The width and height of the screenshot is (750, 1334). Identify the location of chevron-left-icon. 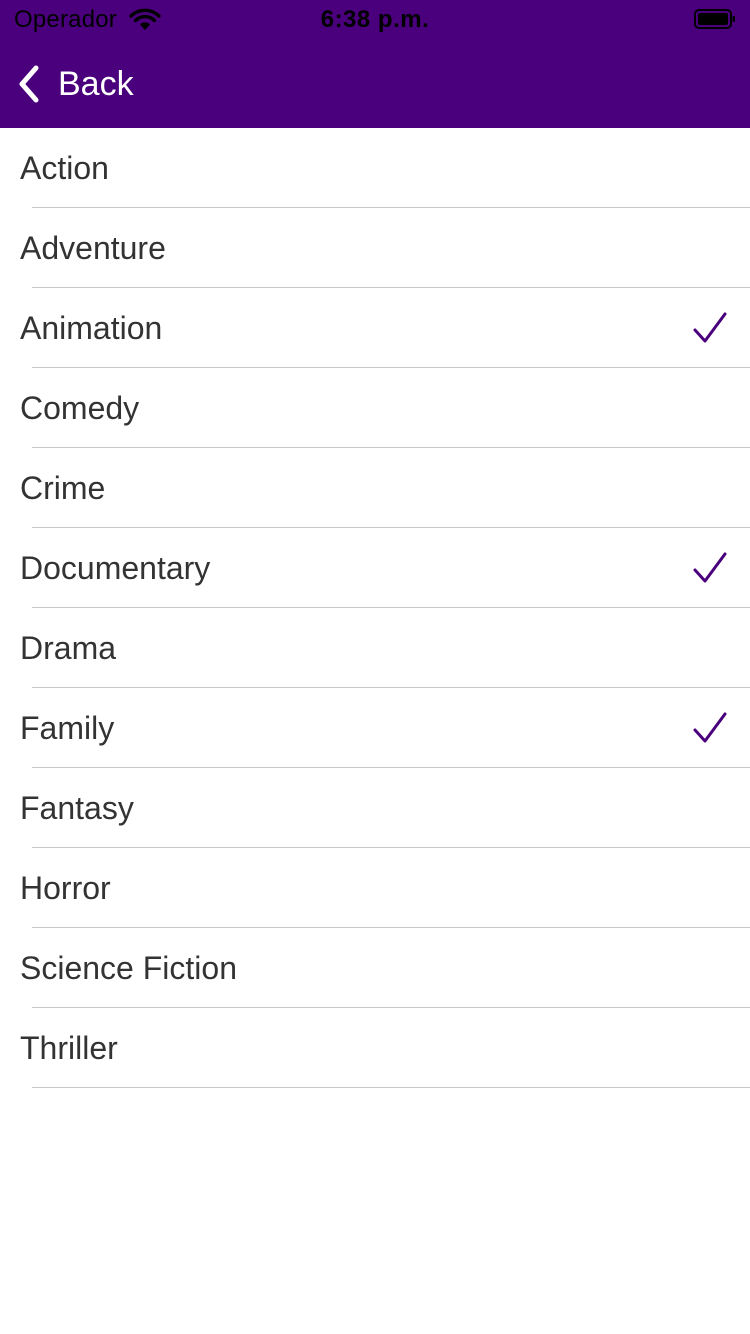
(29, 84).